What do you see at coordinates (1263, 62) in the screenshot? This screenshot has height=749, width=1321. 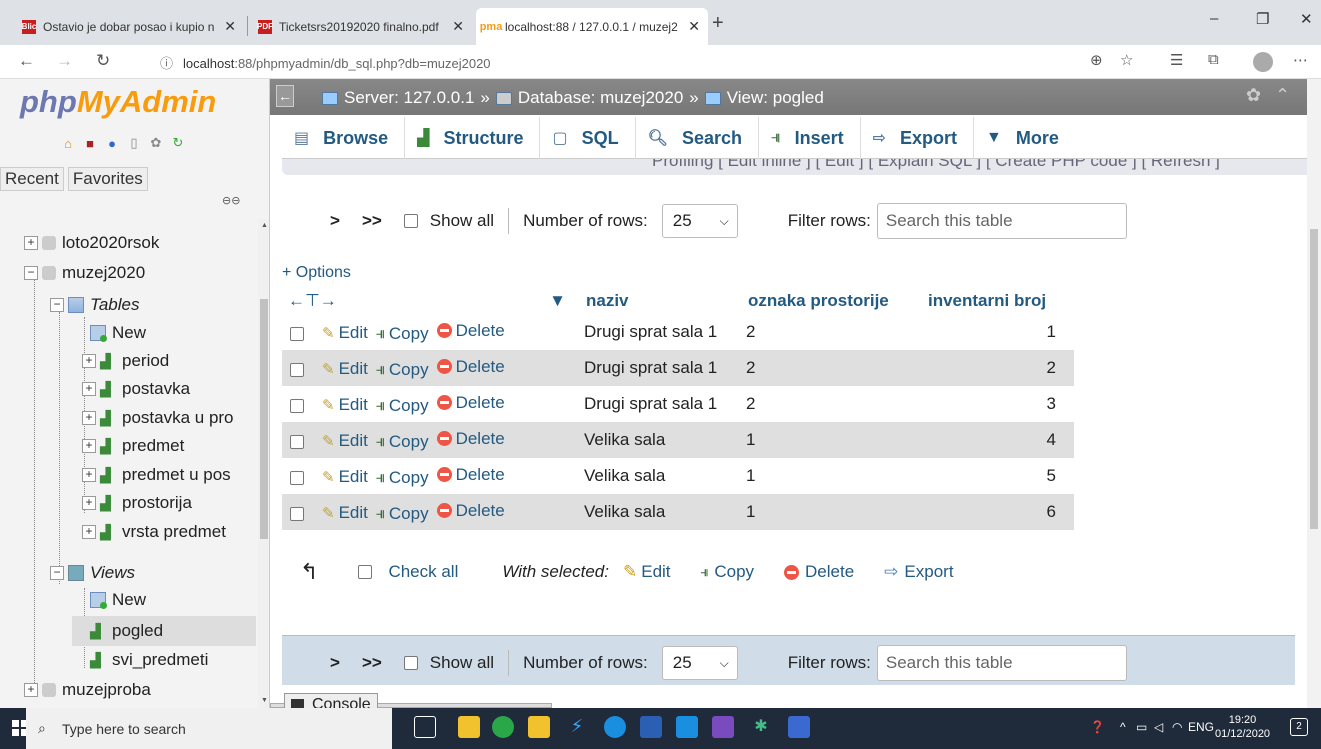 I see `profile-avatar` at bounding box center [1263, 62].